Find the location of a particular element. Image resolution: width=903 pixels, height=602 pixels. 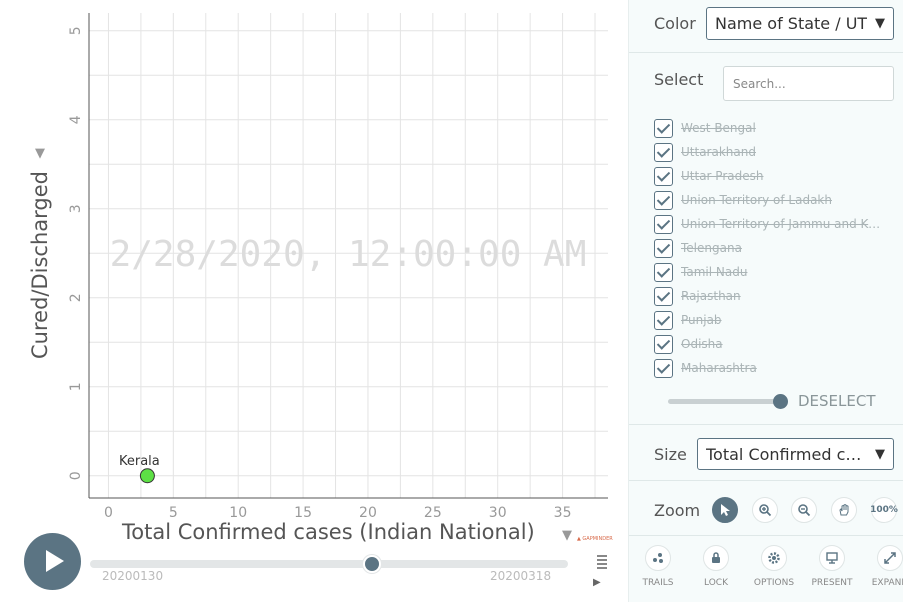

zoom-out-button is located at coordinates (804, 510).